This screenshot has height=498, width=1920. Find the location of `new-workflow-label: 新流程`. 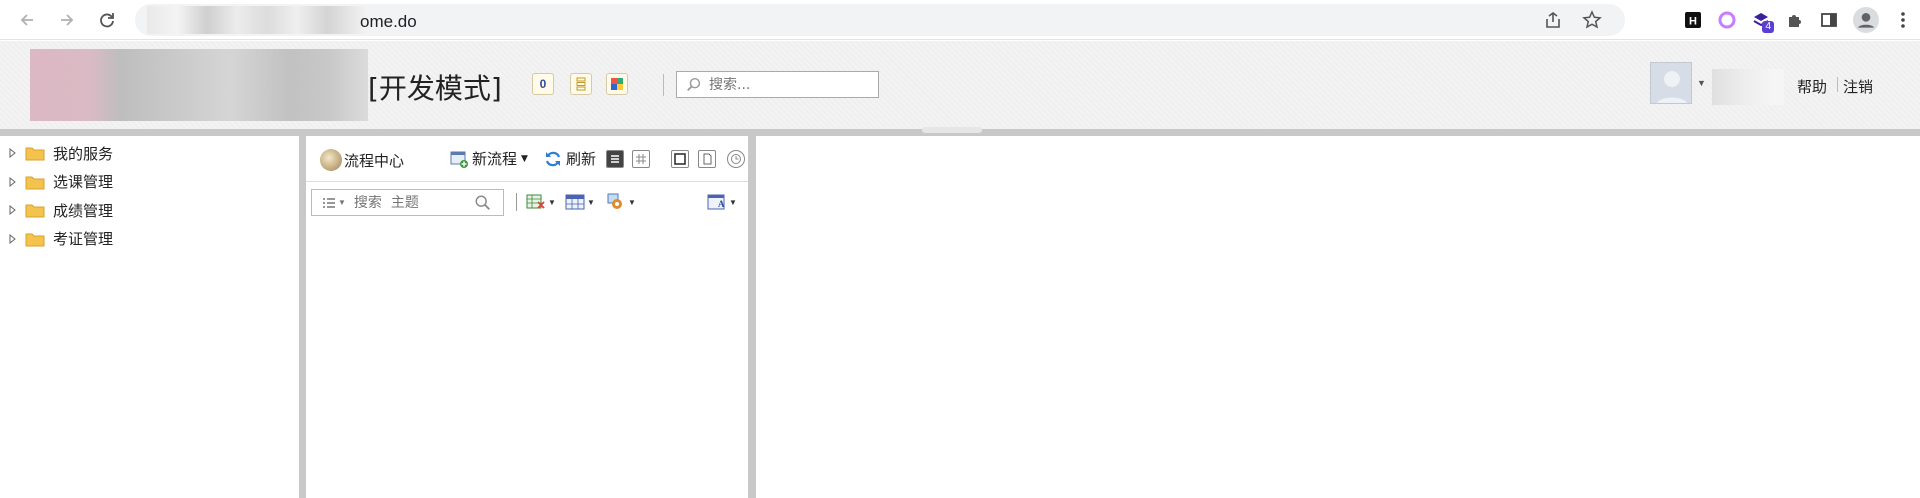

new-workflow-label: 新流程 is located at coordinates (495, 159).